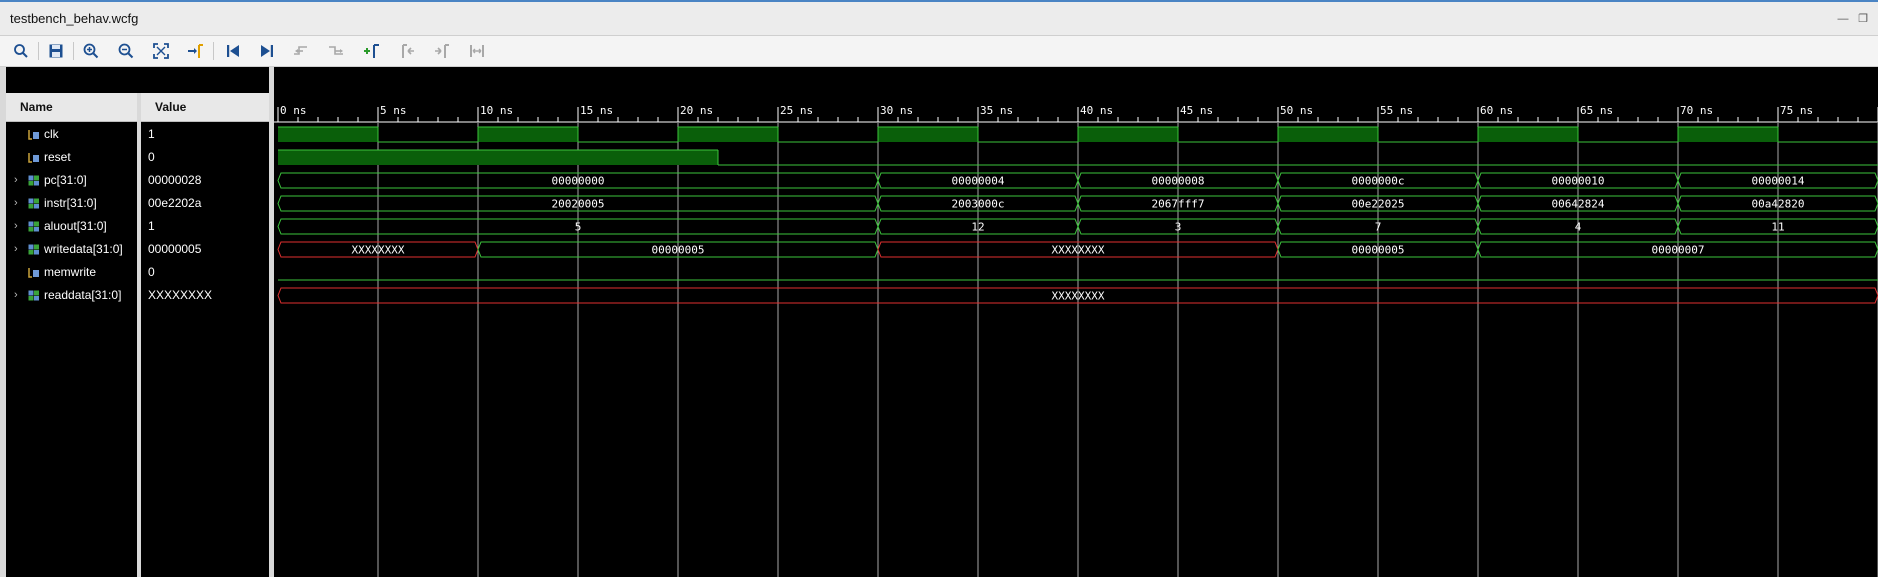 The image size is (1878, 577). I want to click on previous-transition-button, so click(302, 51).